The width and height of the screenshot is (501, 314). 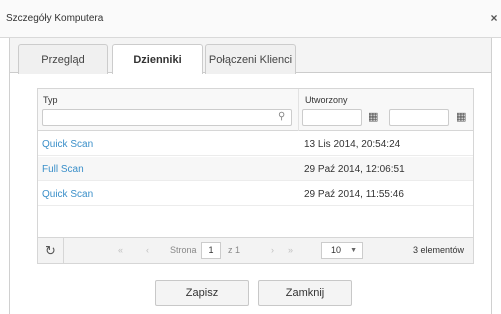 I want to click on page-size-value: 10, so click(x=336, y=250).